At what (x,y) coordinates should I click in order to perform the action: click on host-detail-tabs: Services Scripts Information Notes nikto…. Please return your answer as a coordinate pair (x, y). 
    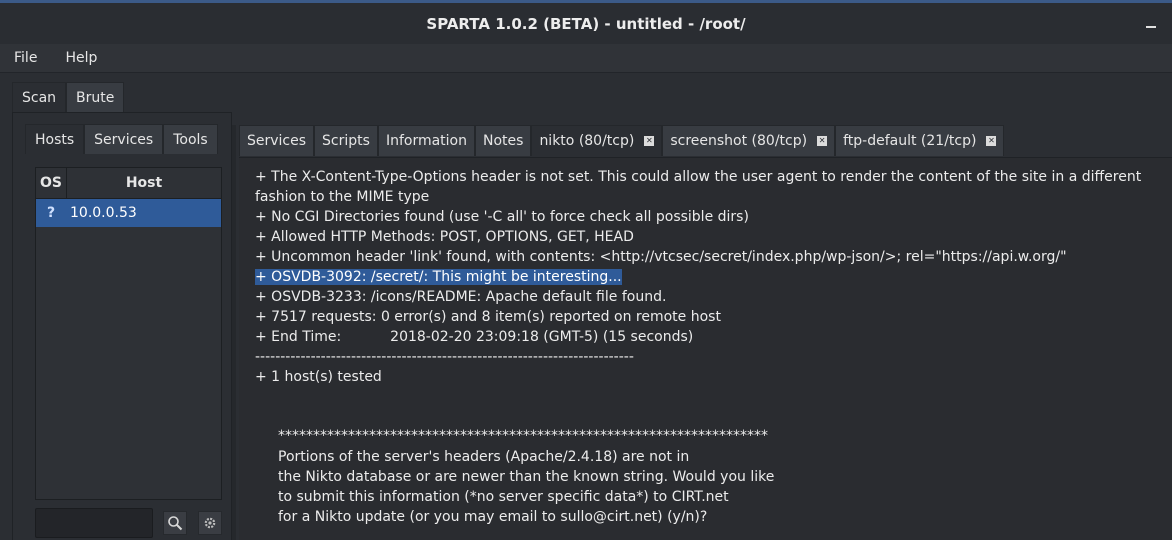
    Looking at the image, I should click on (622, 140).